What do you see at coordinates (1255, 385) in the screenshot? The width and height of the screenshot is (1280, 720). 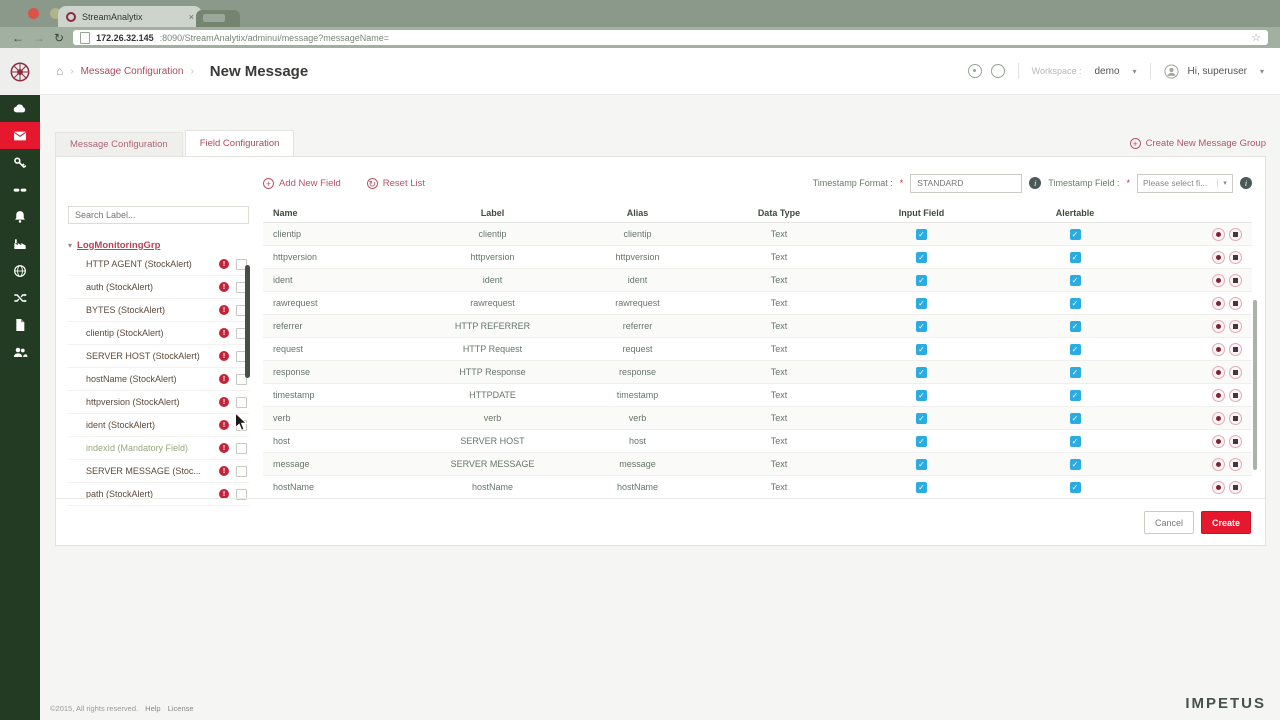 I see `table-scrollbar` at bounding box center [1255, 385].